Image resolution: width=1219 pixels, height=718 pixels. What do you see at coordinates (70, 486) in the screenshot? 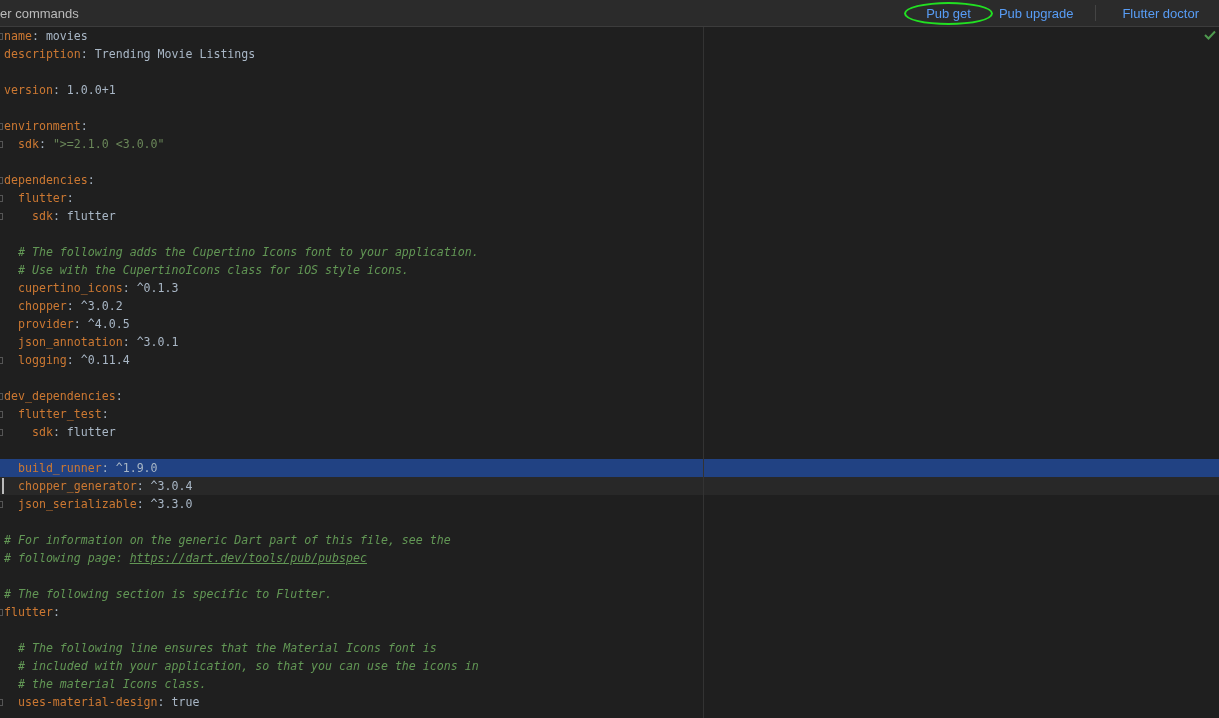
I see `yaml-key: chopper_generator` at bounding box center [70, 486].